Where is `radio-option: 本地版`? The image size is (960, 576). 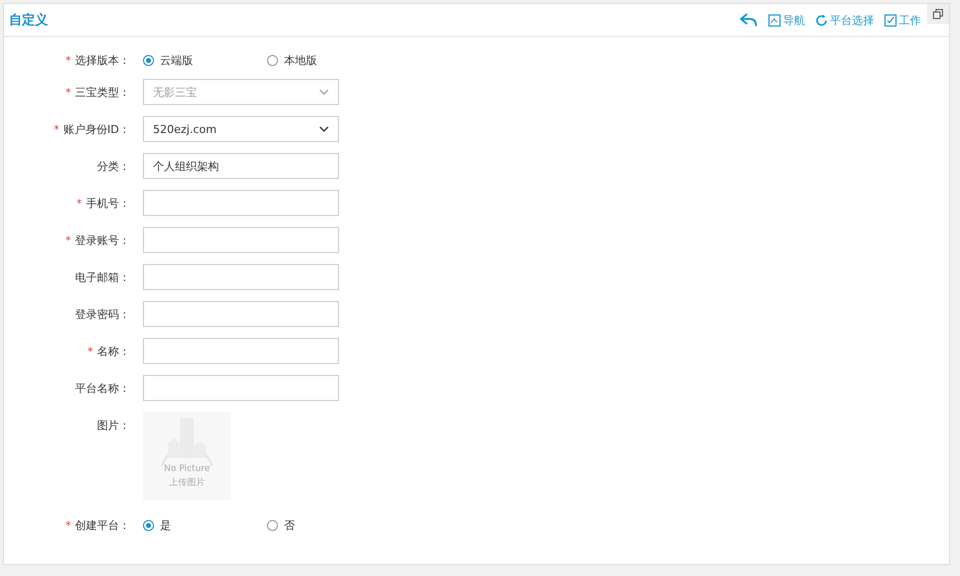
radio-option: 本地版 is located at coordinates (329, 60).